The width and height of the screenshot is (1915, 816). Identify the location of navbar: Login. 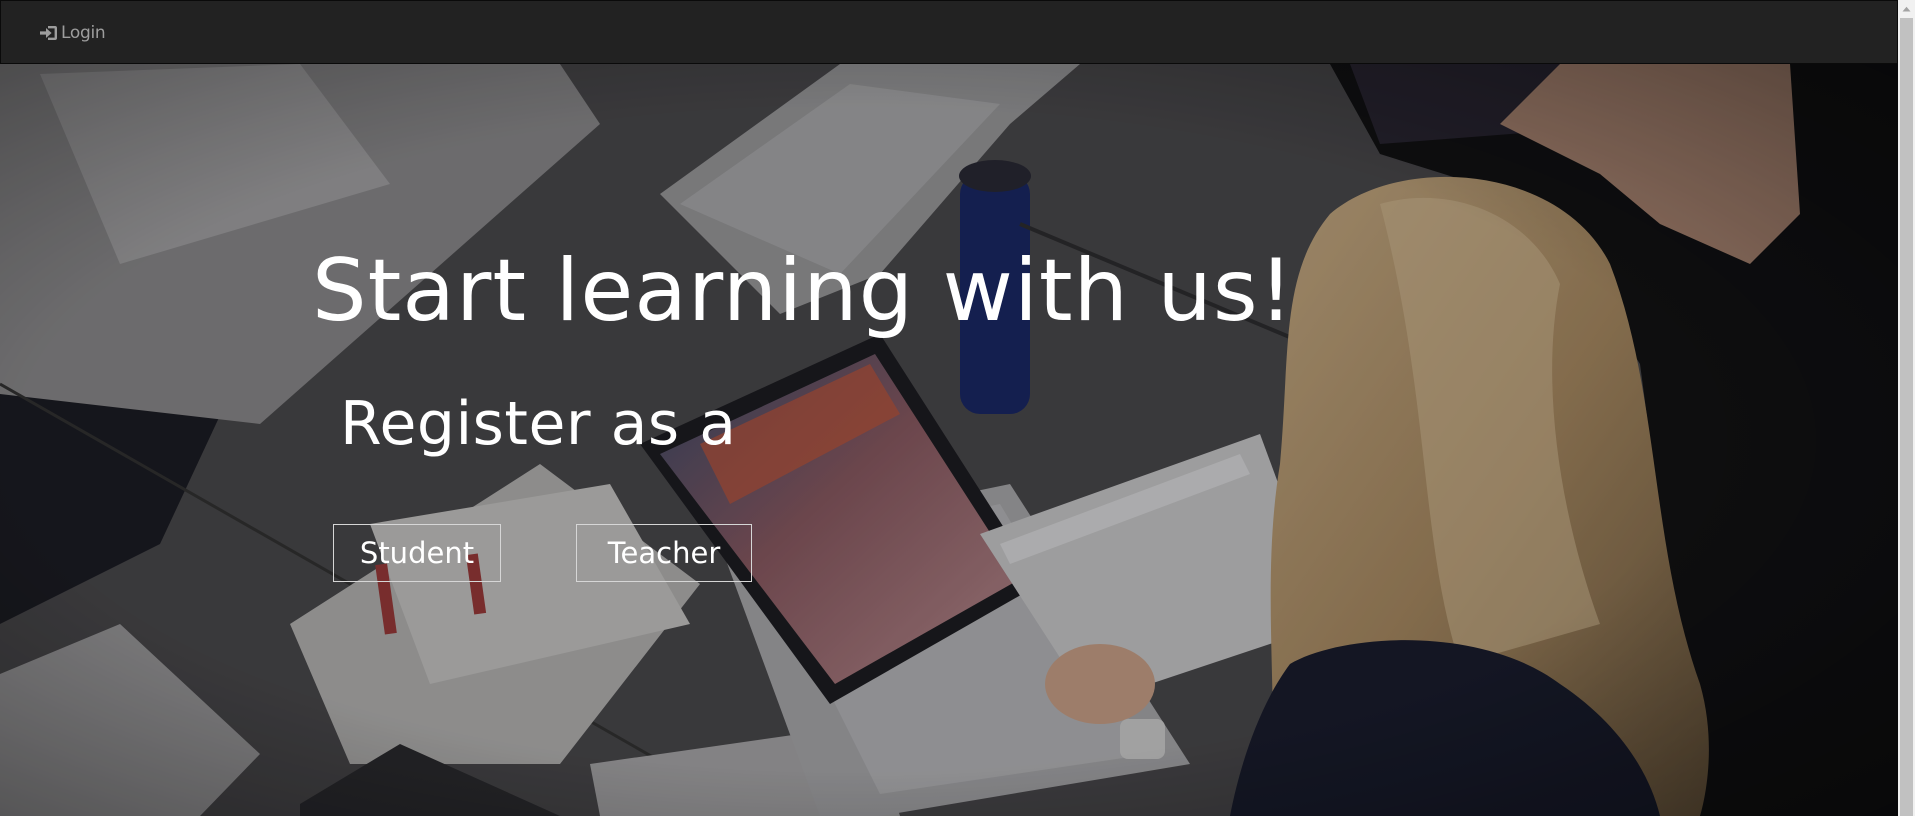
(949, 32).